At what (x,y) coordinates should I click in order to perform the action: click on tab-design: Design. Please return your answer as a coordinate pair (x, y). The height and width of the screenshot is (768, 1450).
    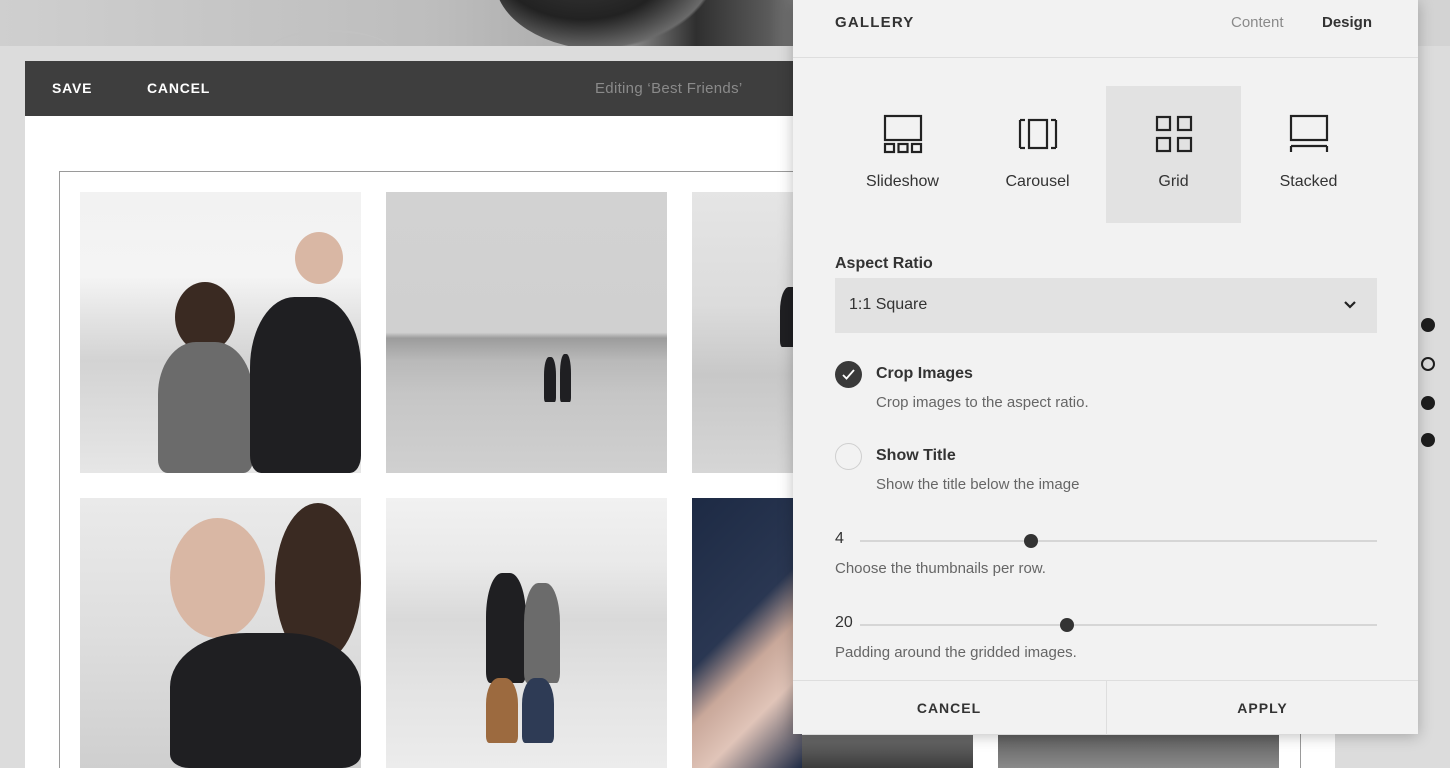
    Looking at the image, I should click on (1347, 22).